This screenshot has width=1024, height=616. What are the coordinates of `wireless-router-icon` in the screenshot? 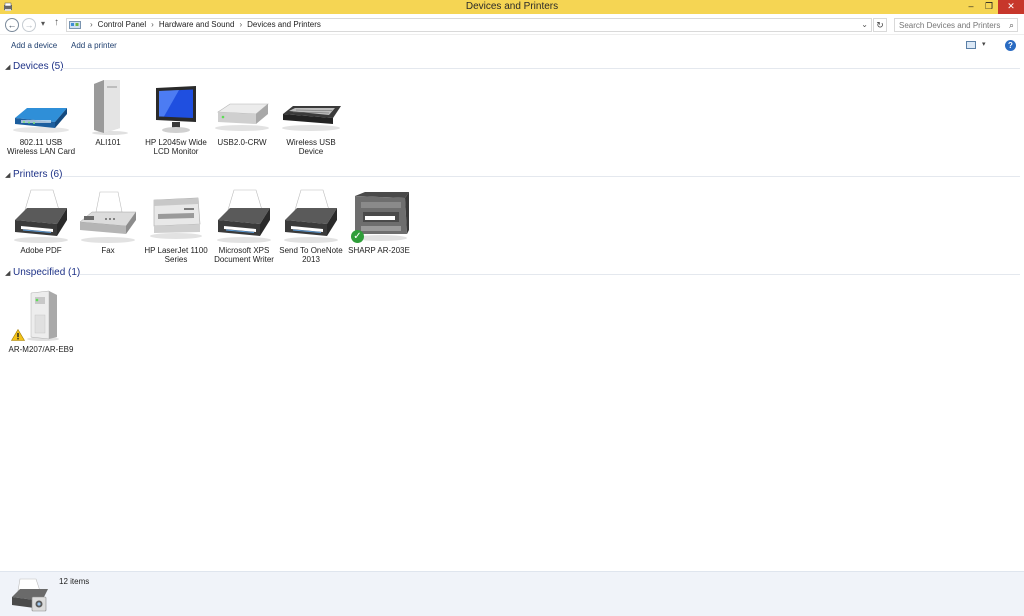 It's located at (41, 120).